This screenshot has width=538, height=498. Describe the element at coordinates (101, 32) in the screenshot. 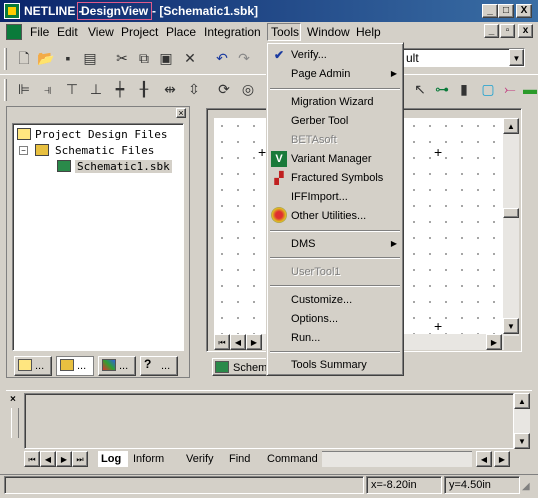

I see `menu-view: View` at that location.